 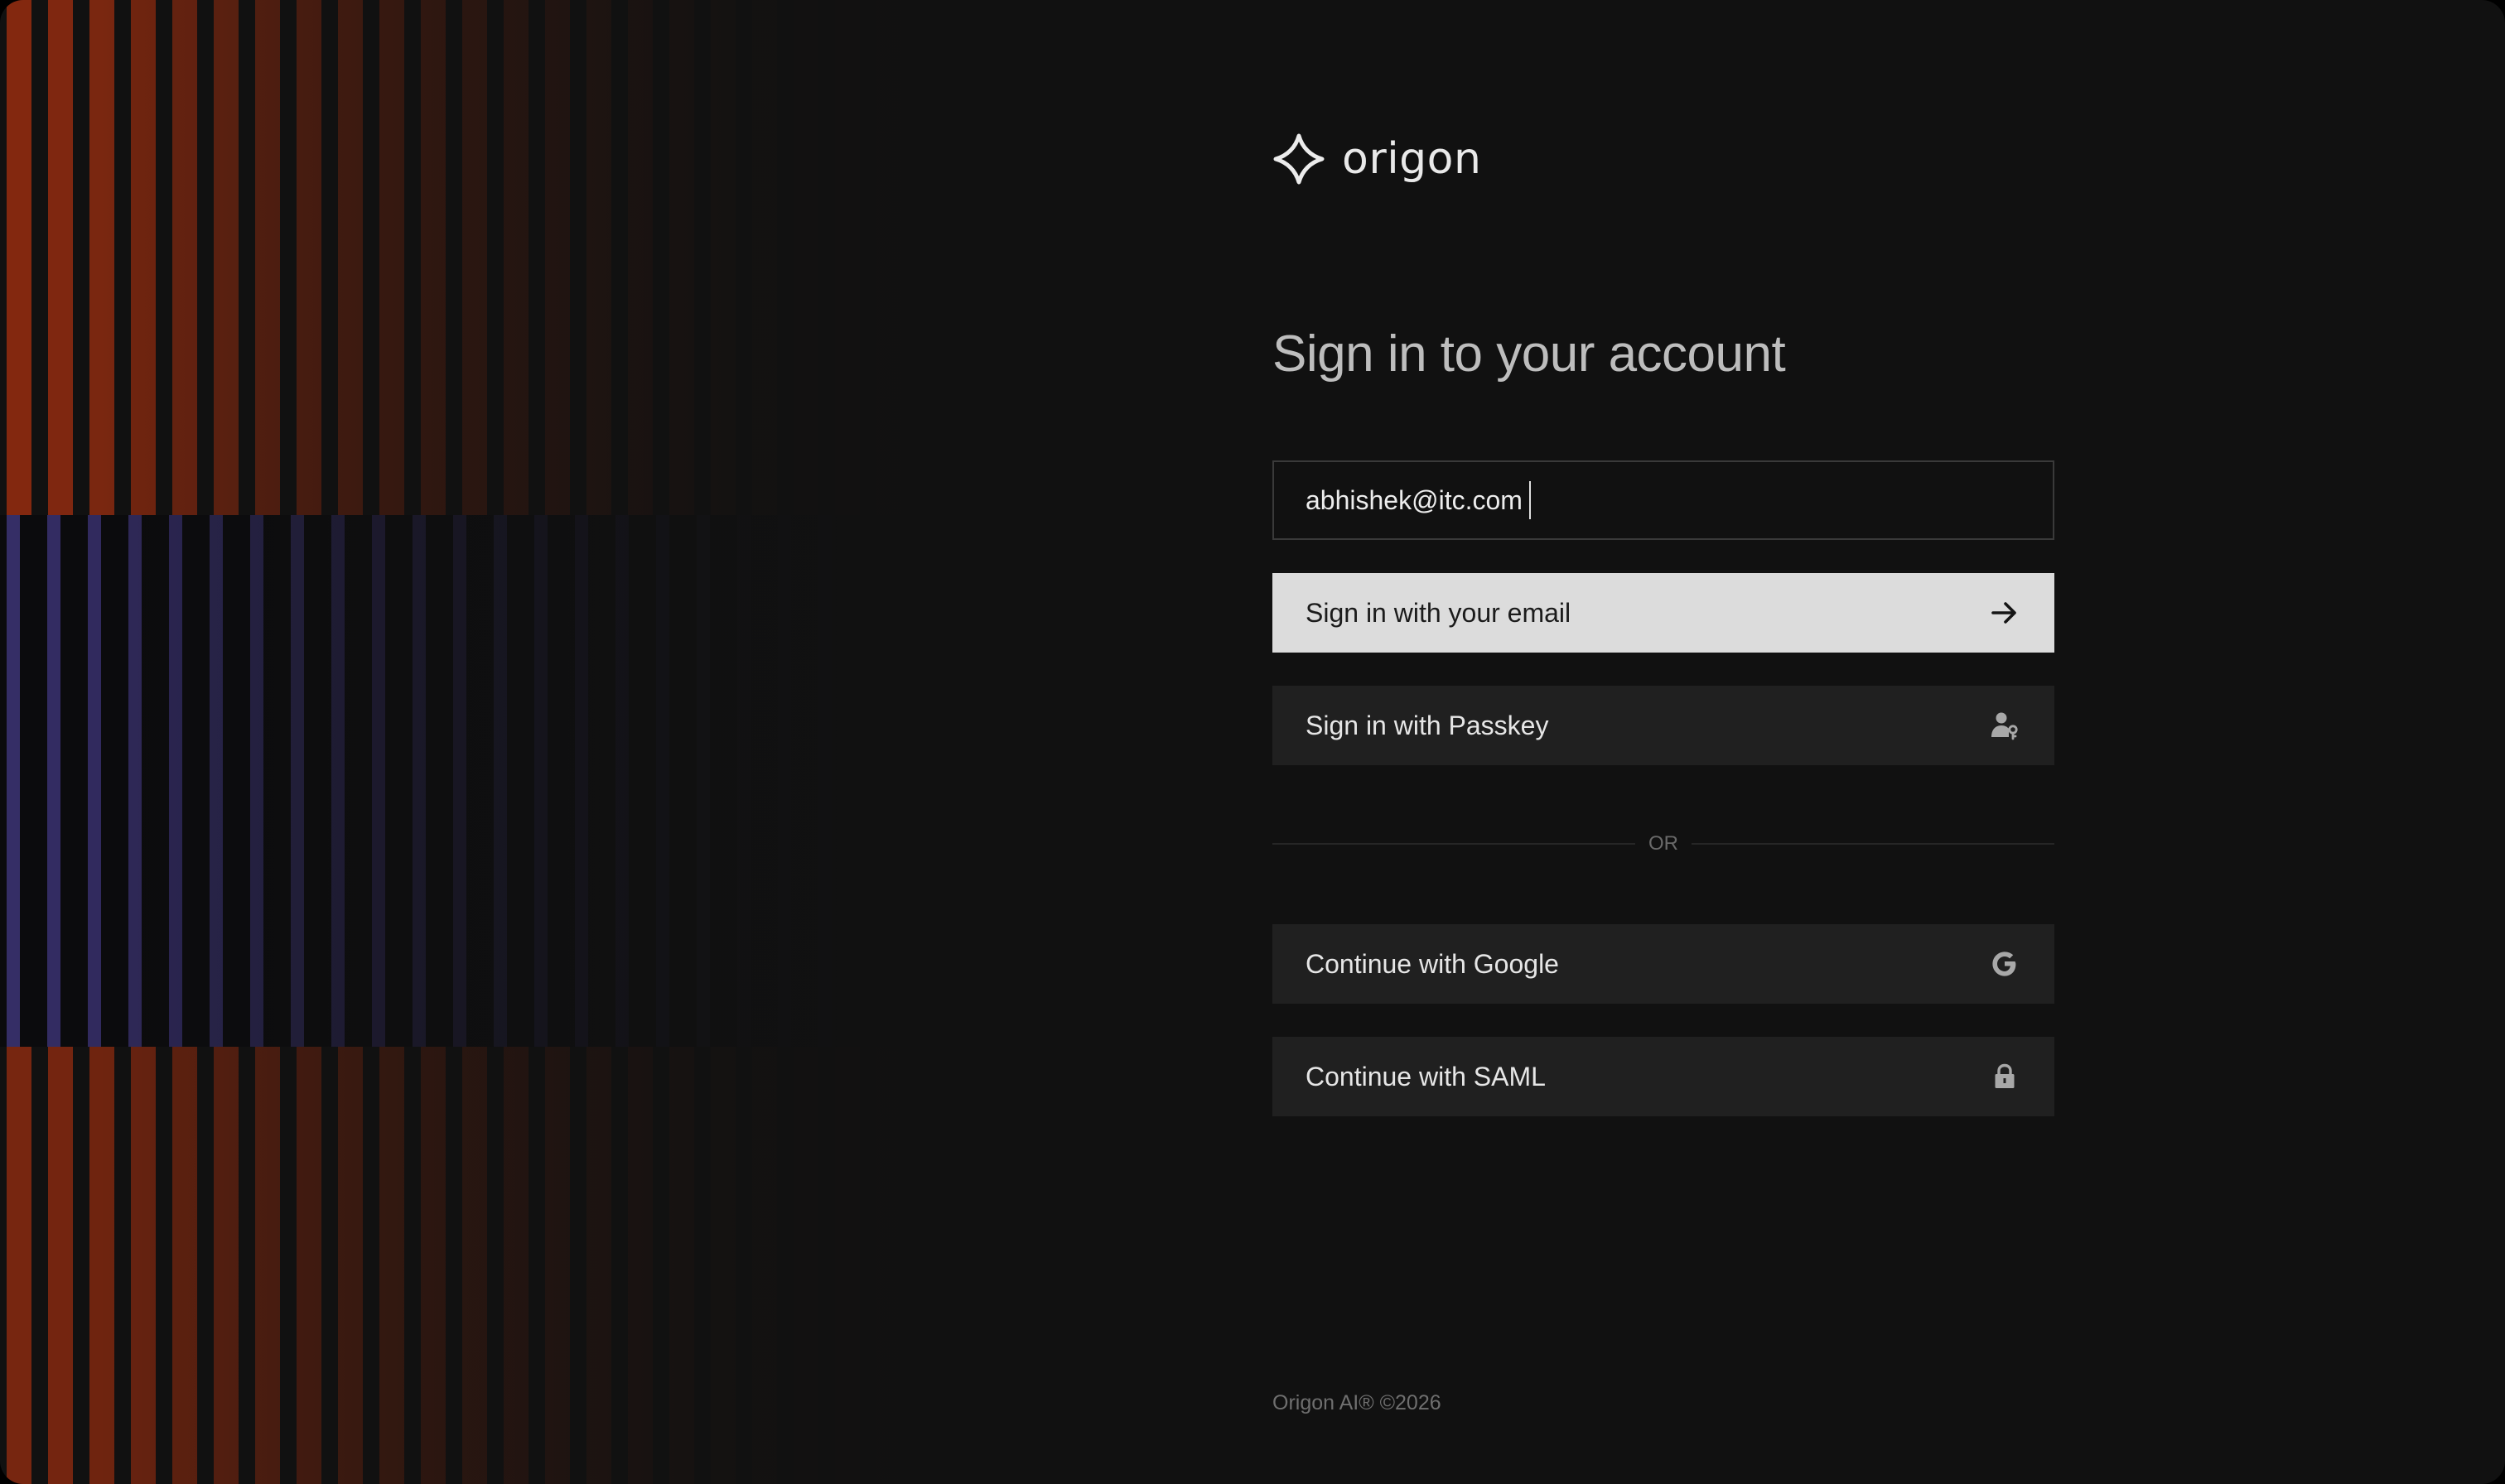 What do you see at coordinates (1432, 963) in the screenshot?
I see `continue-google-label: Continue with Google` at bounding box center [1432, 963].